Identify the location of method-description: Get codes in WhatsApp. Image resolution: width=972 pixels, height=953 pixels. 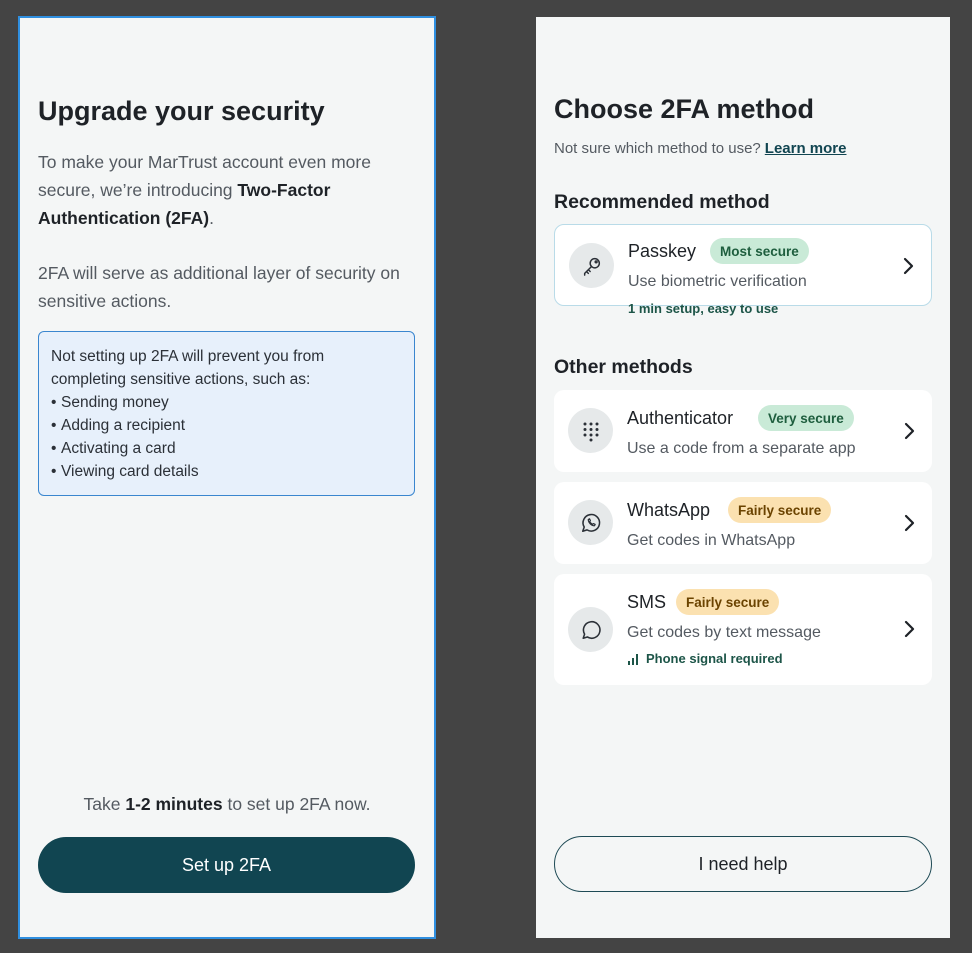
(711, 540).